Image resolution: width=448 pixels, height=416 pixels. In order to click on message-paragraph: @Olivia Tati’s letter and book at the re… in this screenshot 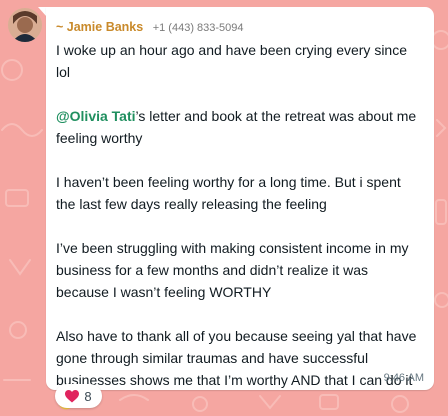, I will do `click(240, 127)`.